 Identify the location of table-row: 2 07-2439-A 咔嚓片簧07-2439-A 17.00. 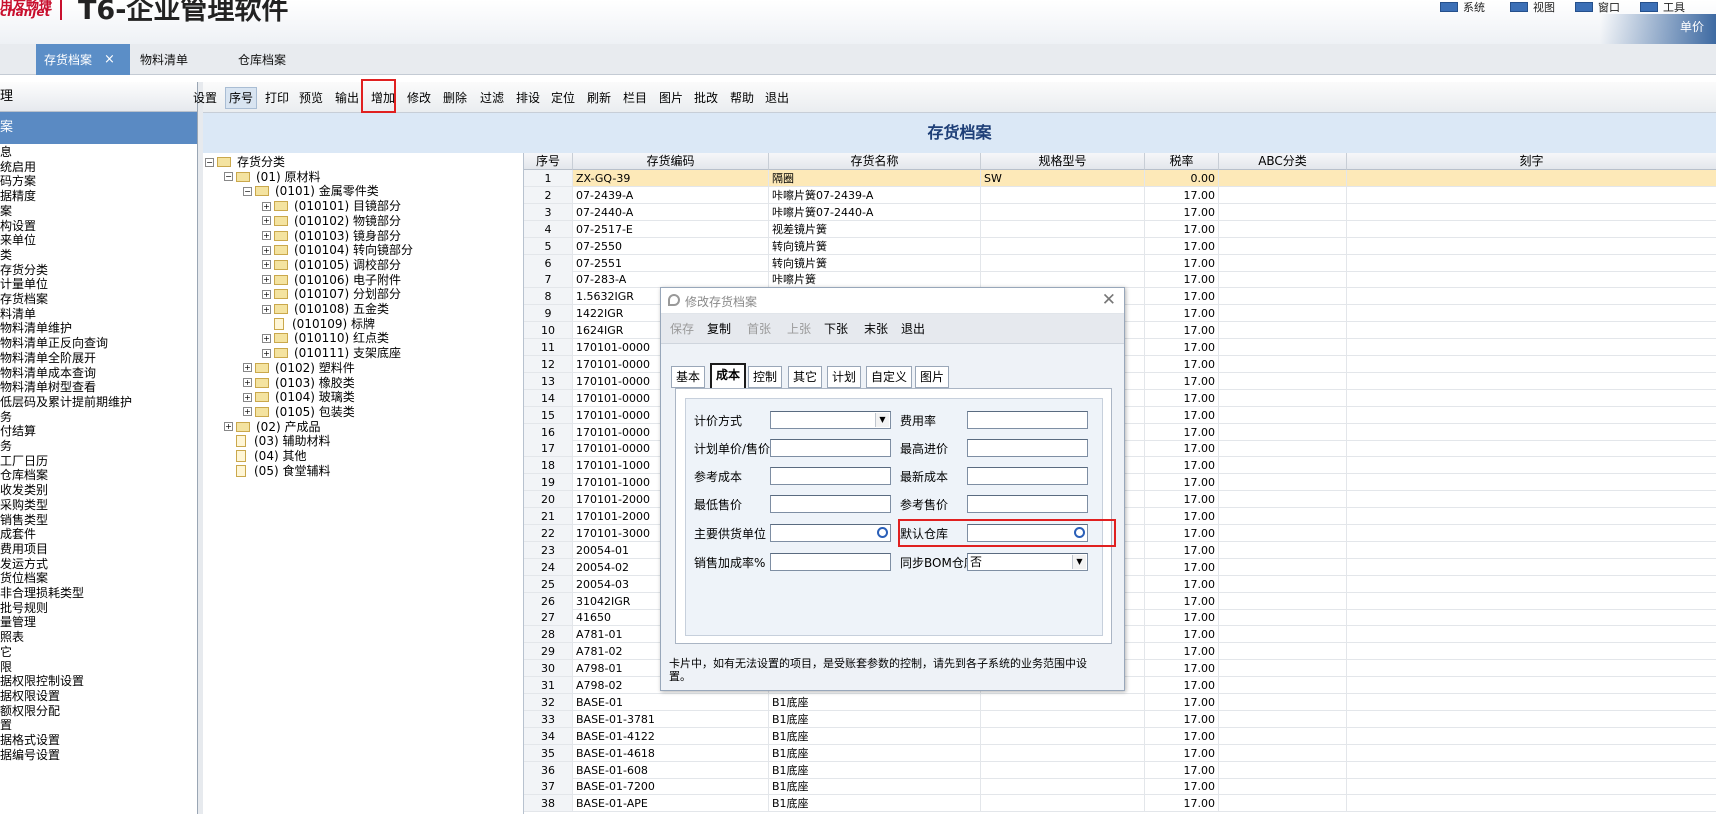
(1120, 195).